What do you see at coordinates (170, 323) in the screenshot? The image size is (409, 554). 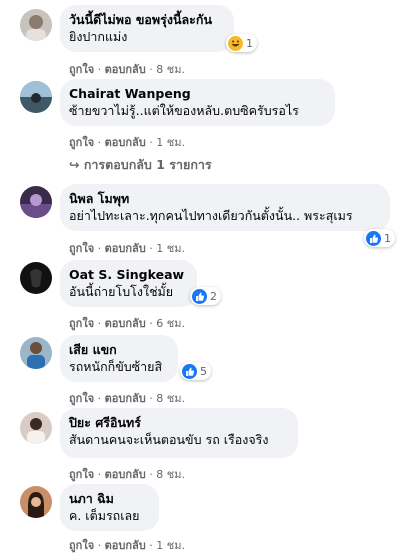 I see `comment-time: 6 ชม.` at bounding box center [170, 323].